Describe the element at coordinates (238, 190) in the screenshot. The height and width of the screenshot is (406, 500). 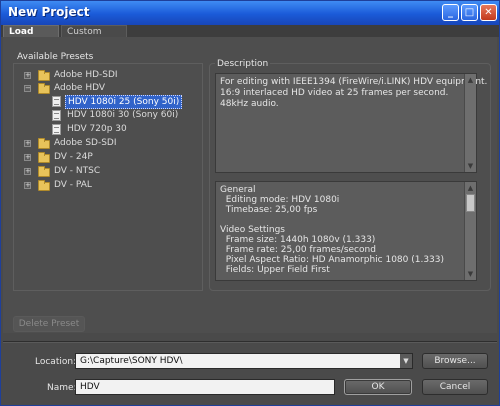
I see `details-line: General` at that location.